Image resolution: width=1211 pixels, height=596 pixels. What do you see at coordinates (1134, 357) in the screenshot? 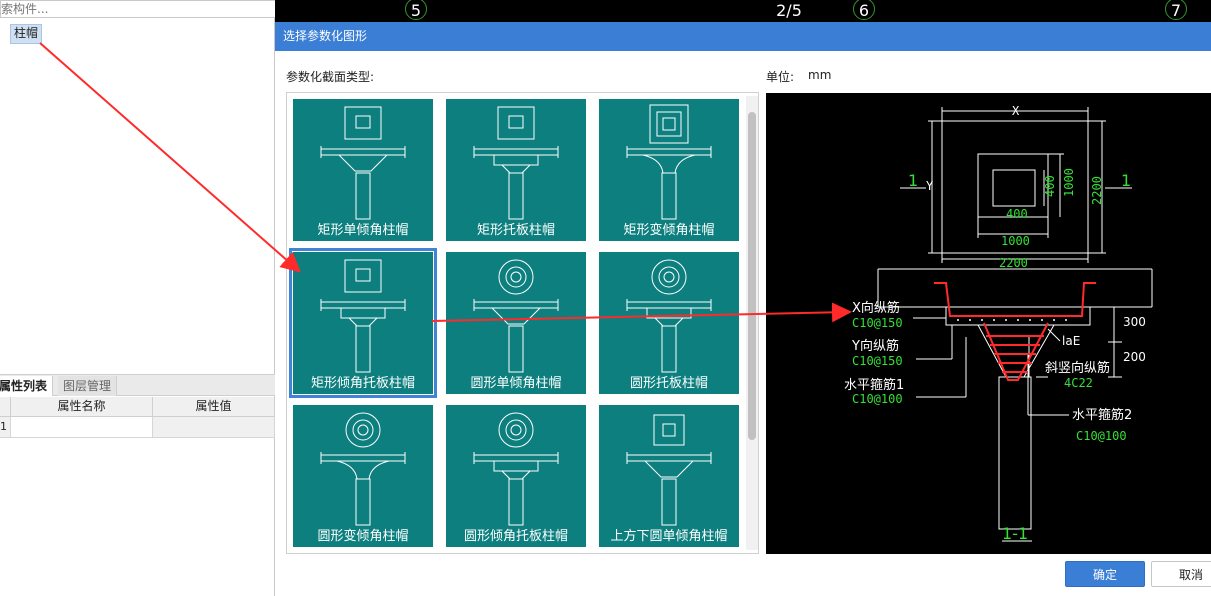
I see `dim-label: 200` at bounding box center [1134, 357].